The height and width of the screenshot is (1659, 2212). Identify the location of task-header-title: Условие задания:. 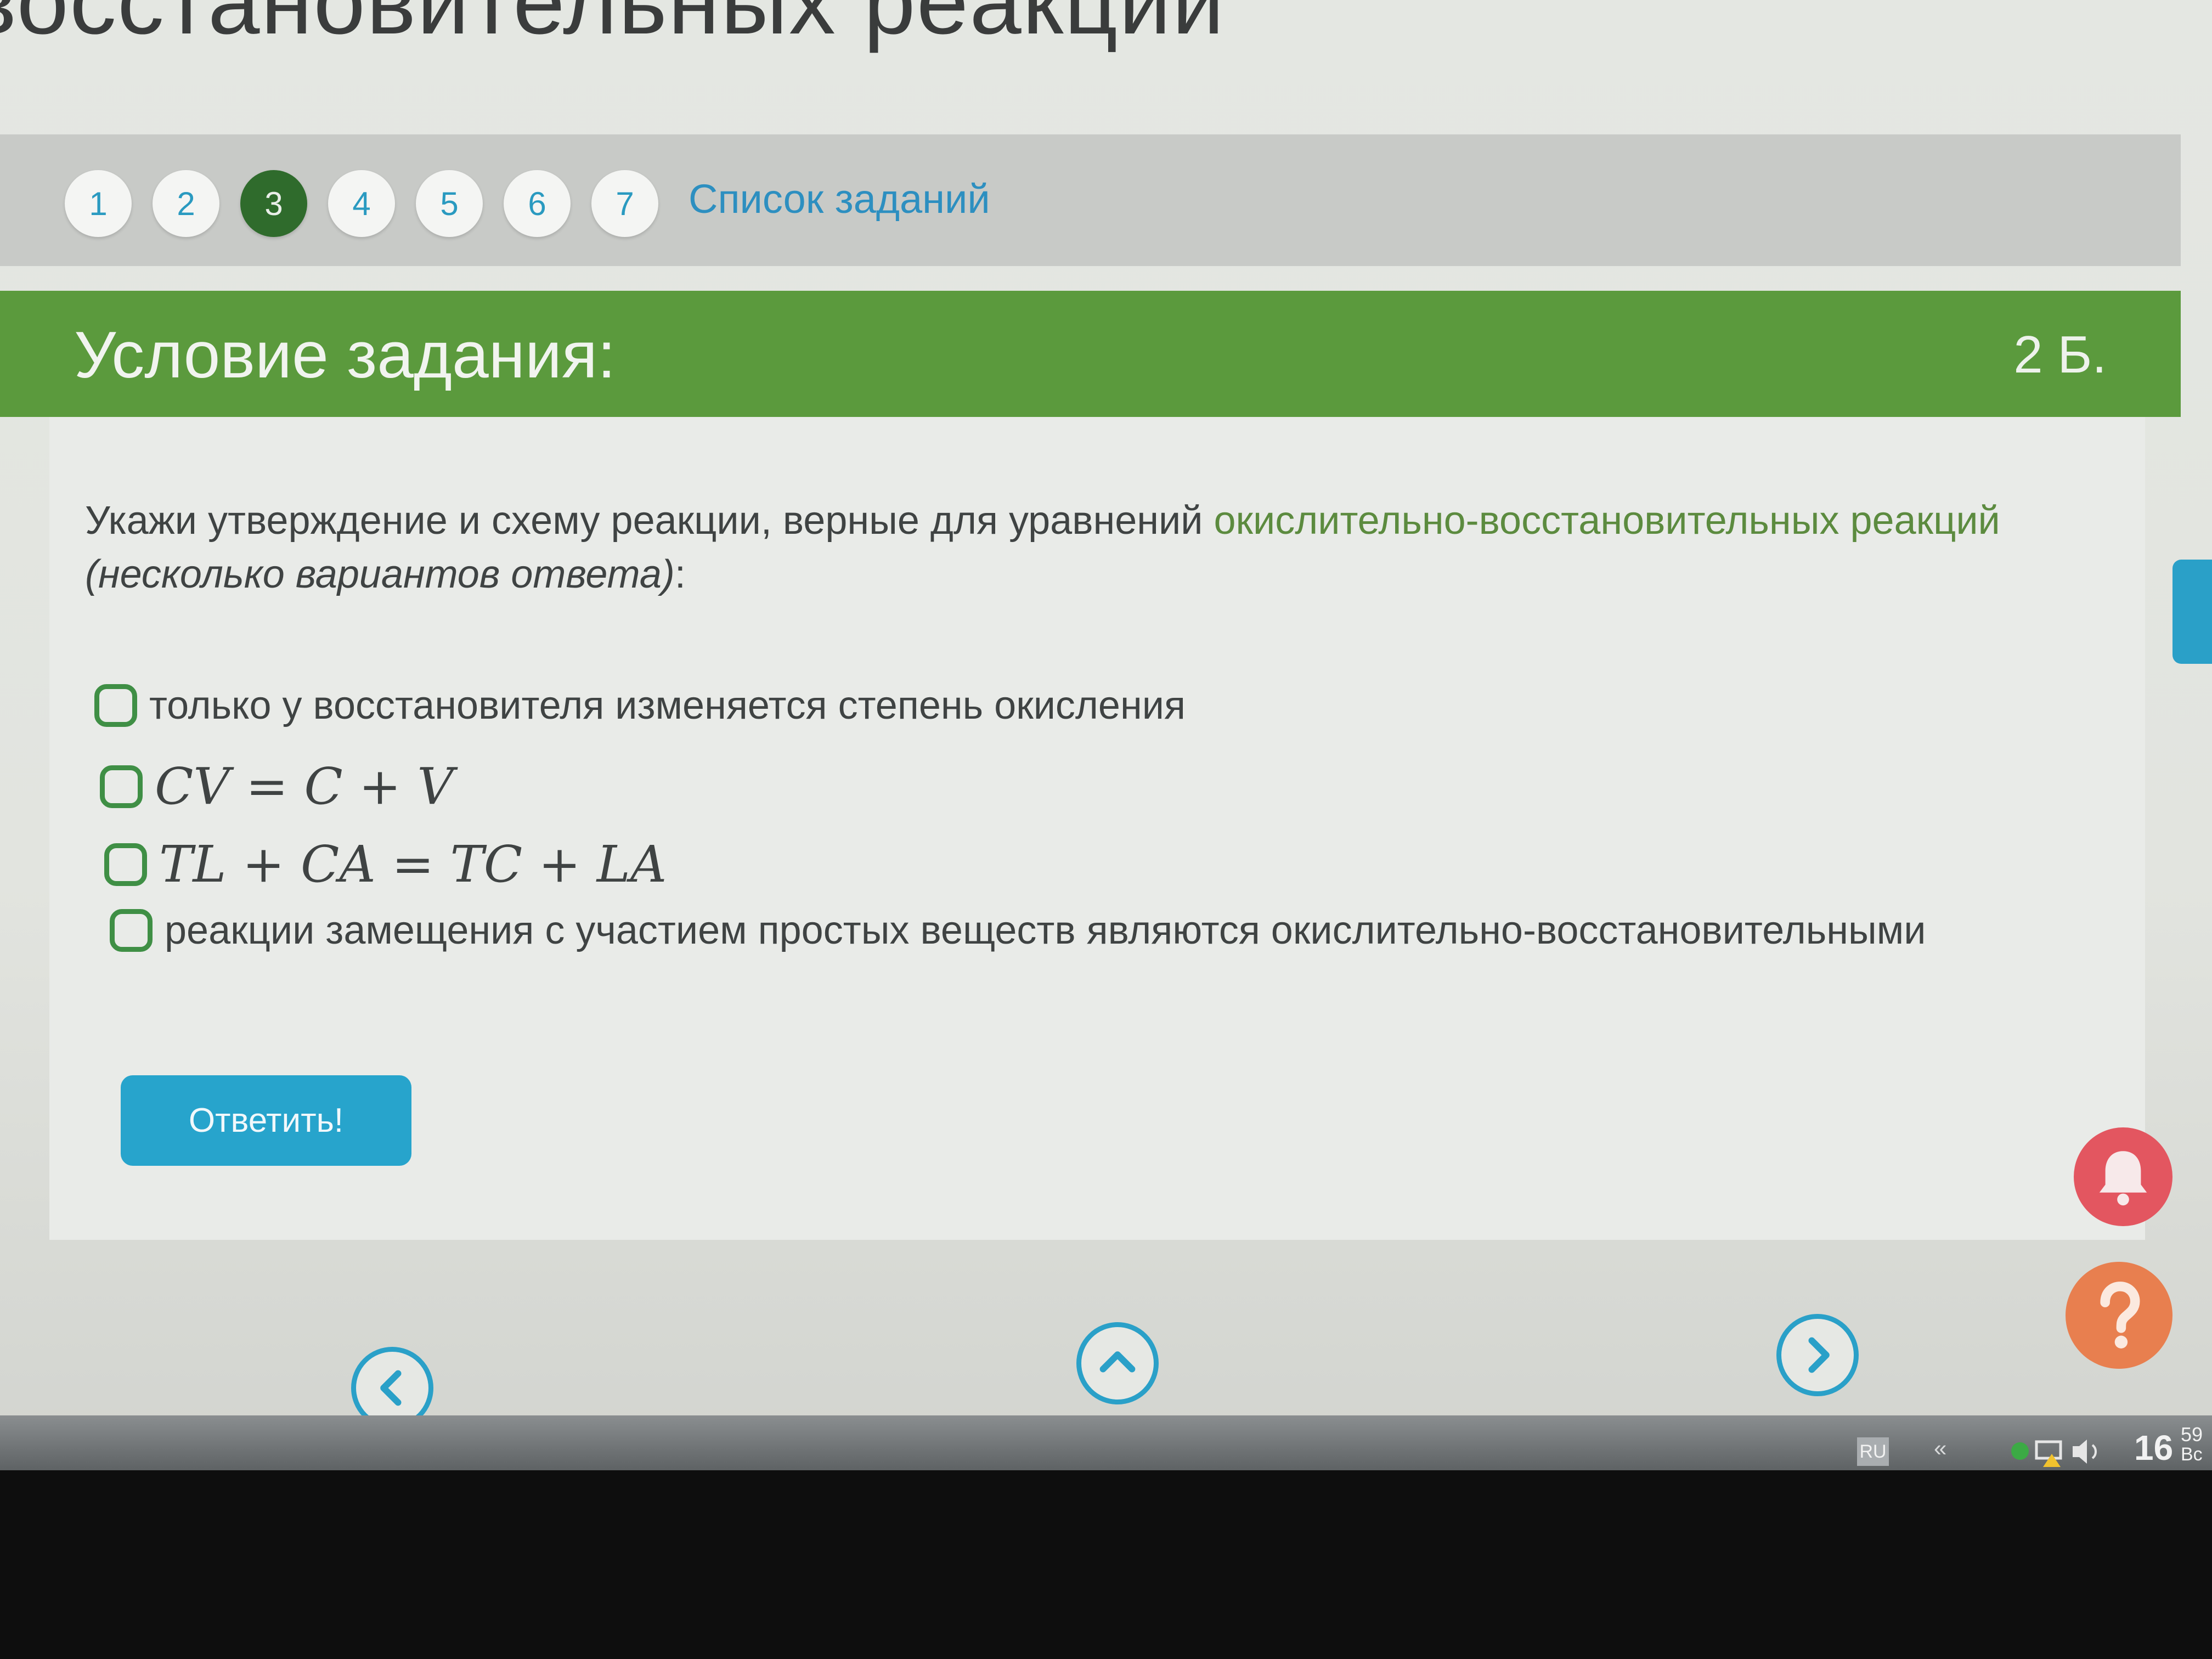
(345, 355).